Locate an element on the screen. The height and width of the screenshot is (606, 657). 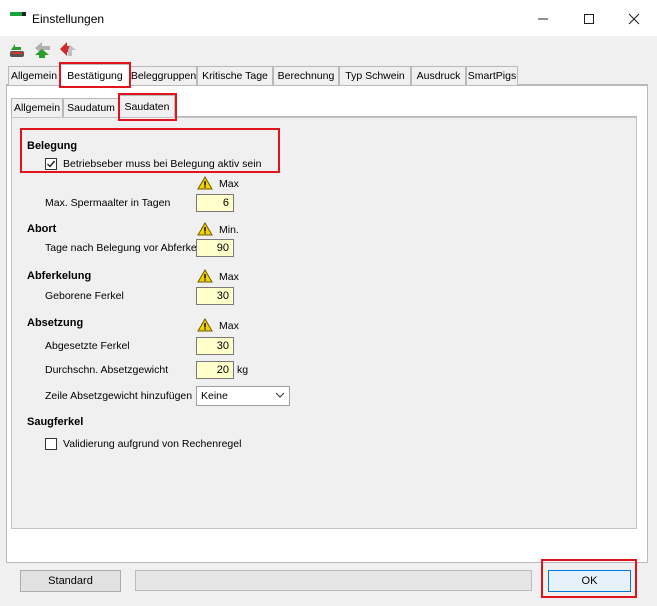
refresh-button is located at coordinates (43, 49).